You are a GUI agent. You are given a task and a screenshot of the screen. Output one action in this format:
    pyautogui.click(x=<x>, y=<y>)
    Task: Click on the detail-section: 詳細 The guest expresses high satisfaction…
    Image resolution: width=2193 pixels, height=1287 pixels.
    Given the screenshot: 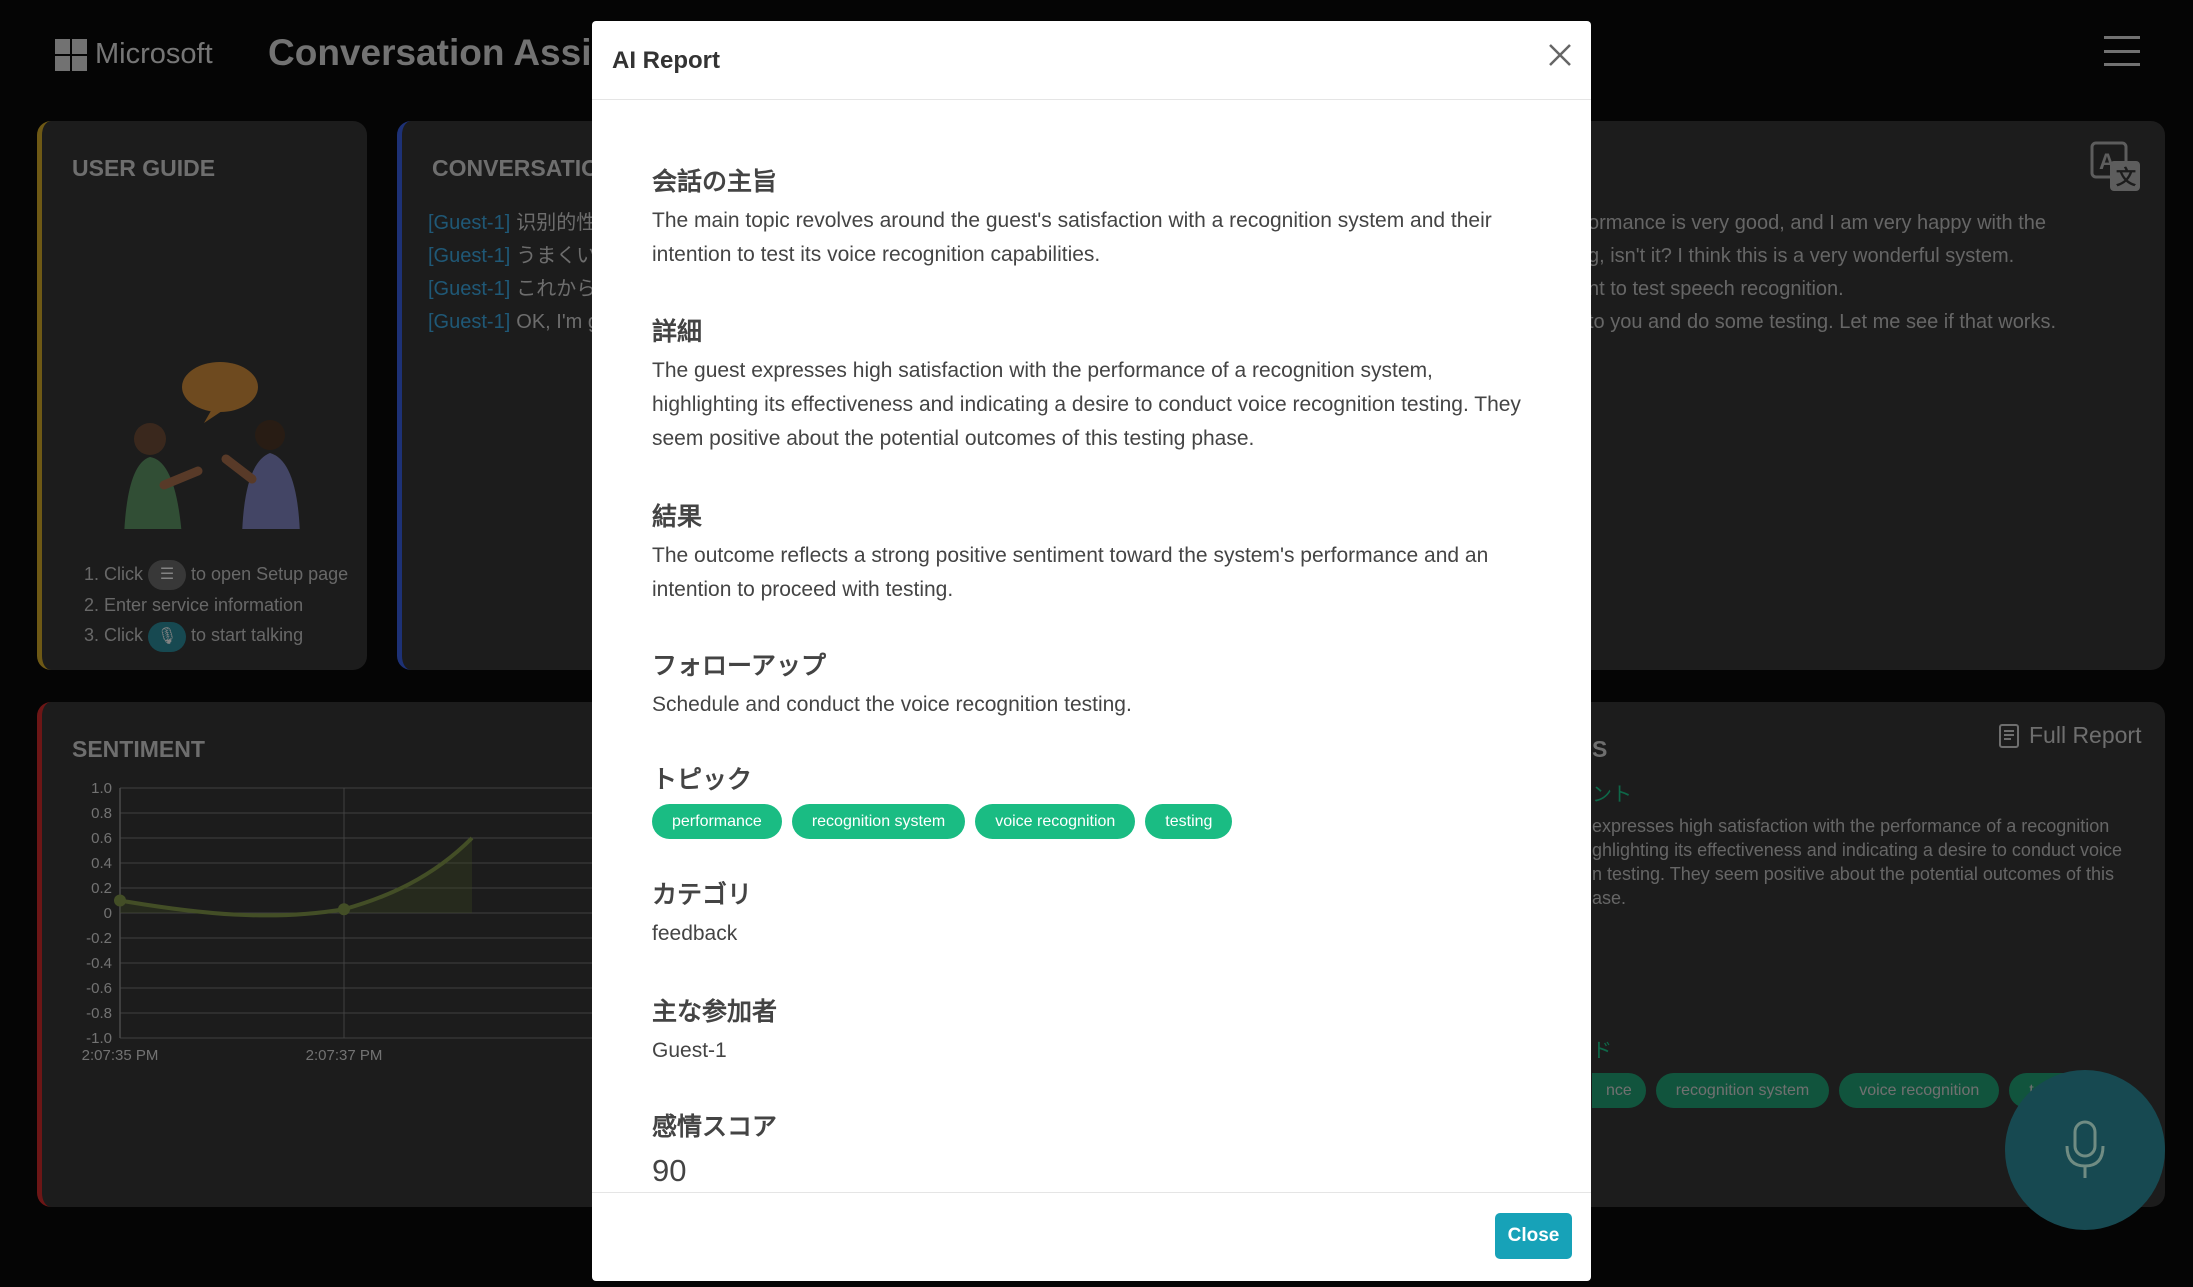 What is the action you would take?
    pyautogui.click(x=1097, y=384)
    